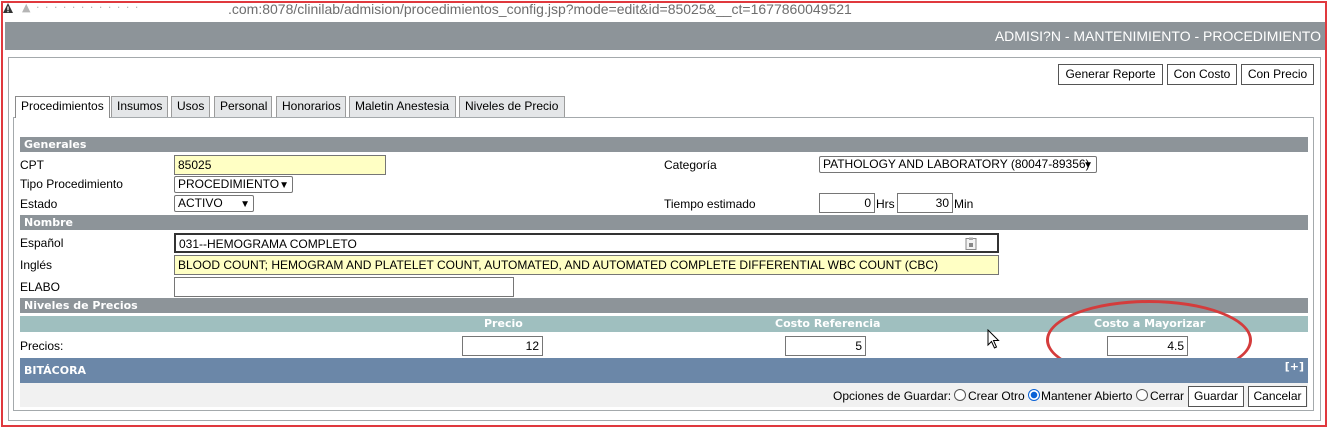 Image resolution: width=1329 pixels, height=429 pixels. What do you see at coordinates (825, 346) in the screenshot?
I see `costo-referencia-input: 5` at bounding box center [825, 346].